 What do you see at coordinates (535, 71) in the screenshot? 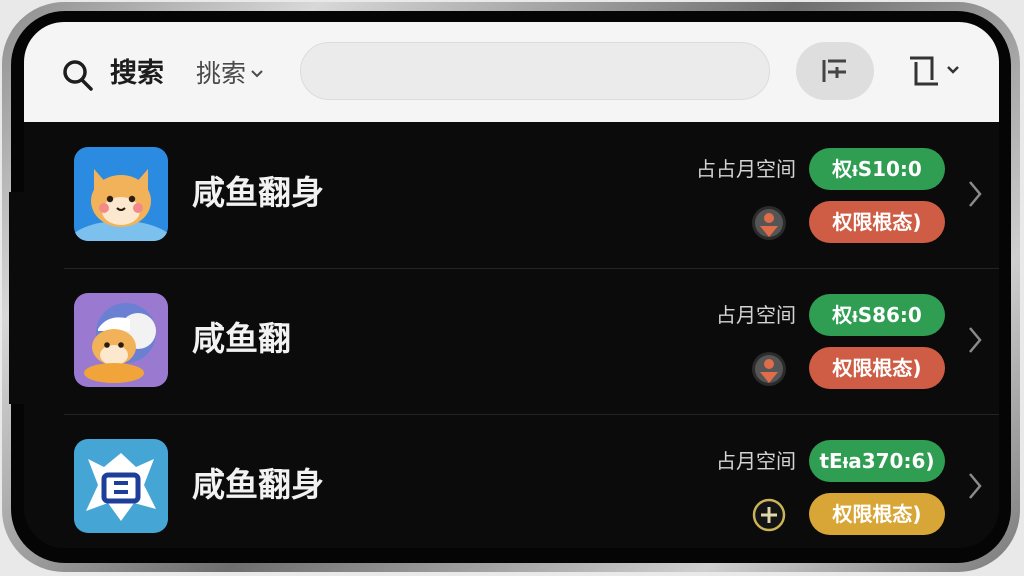
I see `search-input` at bounding box center [535, 71].